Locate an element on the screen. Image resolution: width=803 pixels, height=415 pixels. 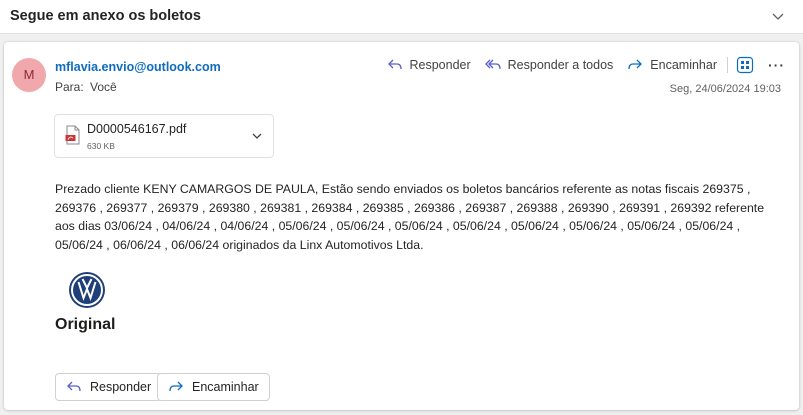
to-value: Você is located at coordinates (103, 87).